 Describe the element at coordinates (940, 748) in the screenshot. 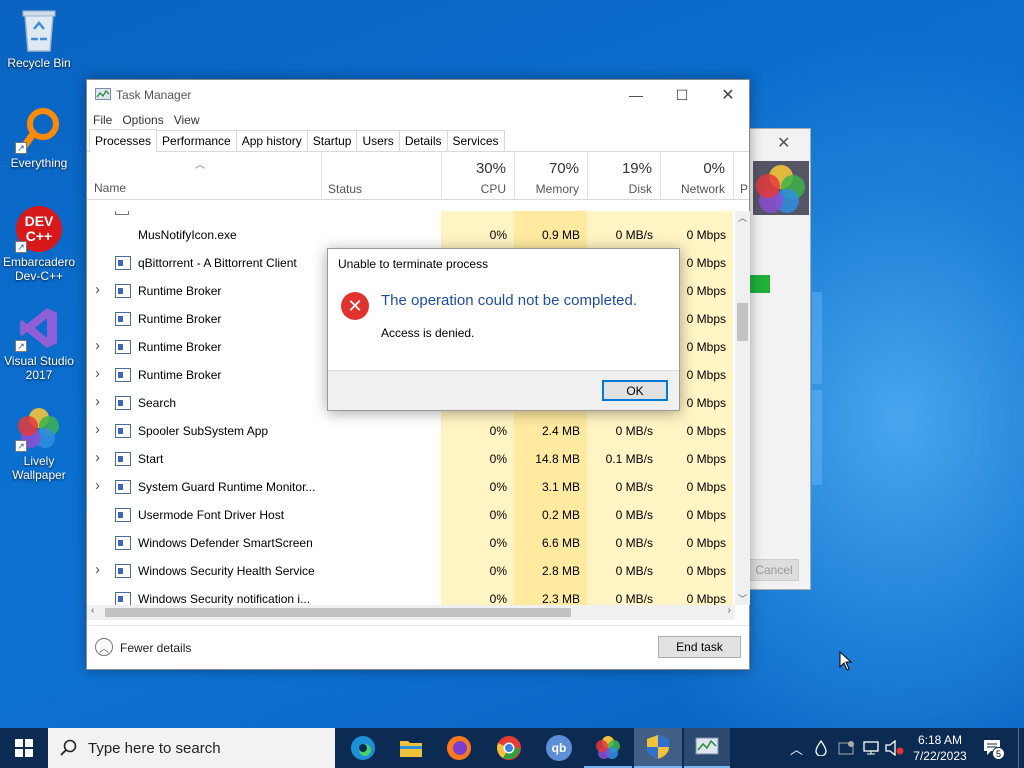

I see `clock: 6:18 AM 7/22/2023` at that location.